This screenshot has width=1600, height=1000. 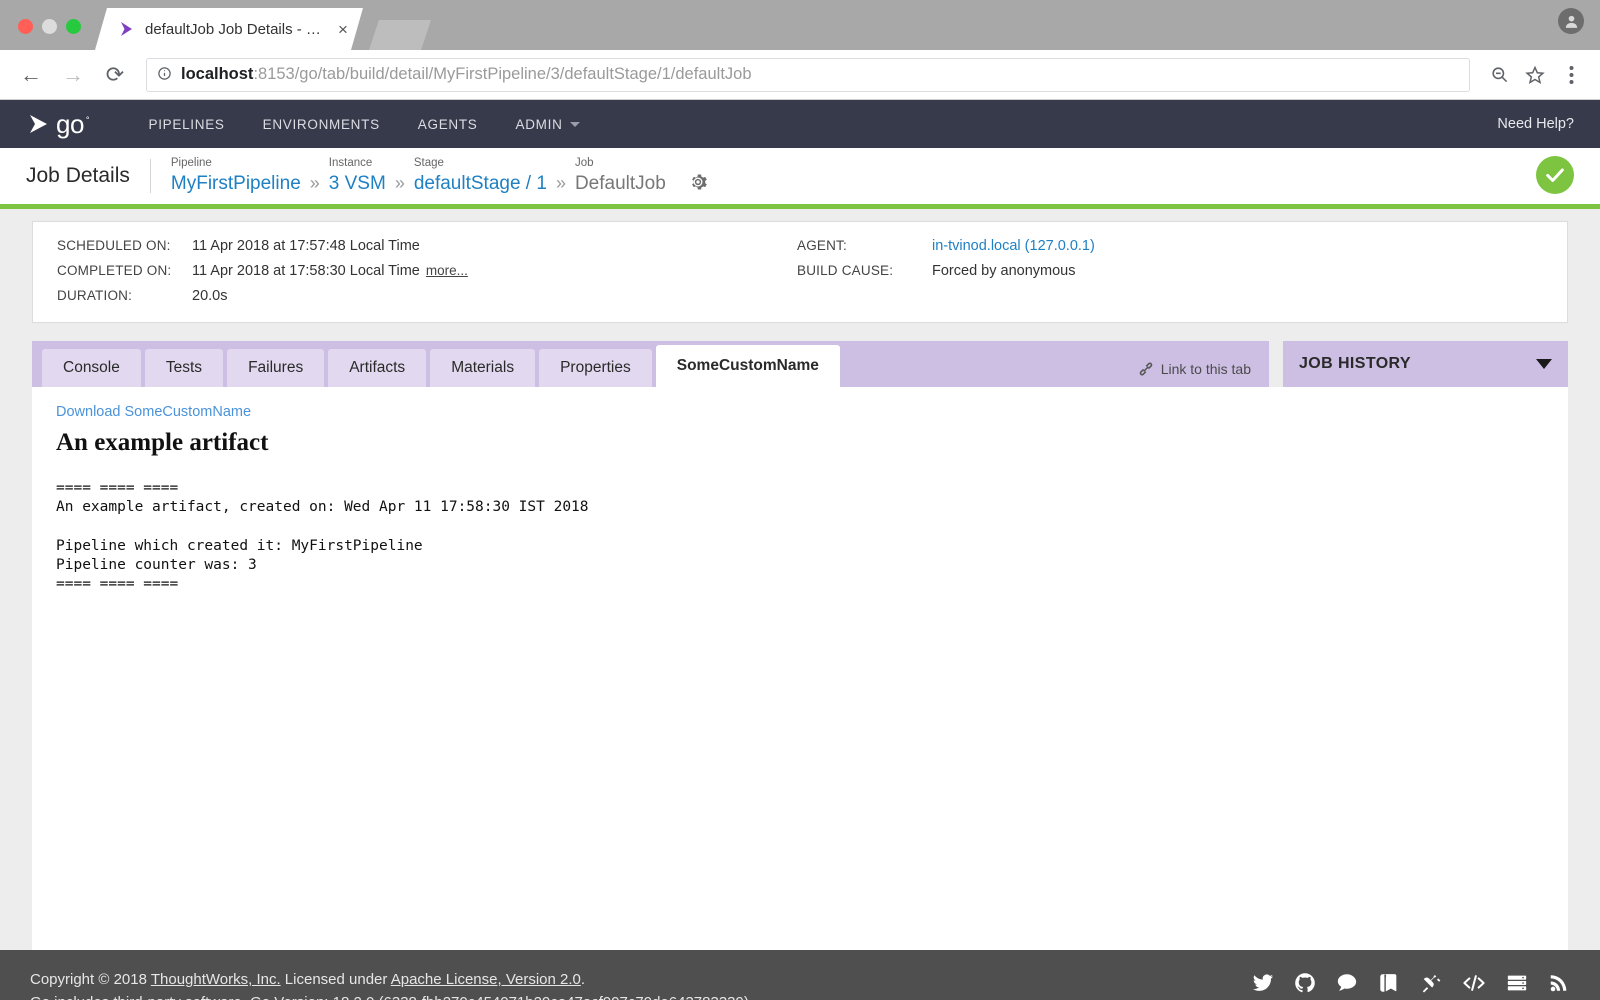 What do you see at coordinates (343, 29) in the screenshot?
I see `close-icon: ×` at bounding box center [343, 29].